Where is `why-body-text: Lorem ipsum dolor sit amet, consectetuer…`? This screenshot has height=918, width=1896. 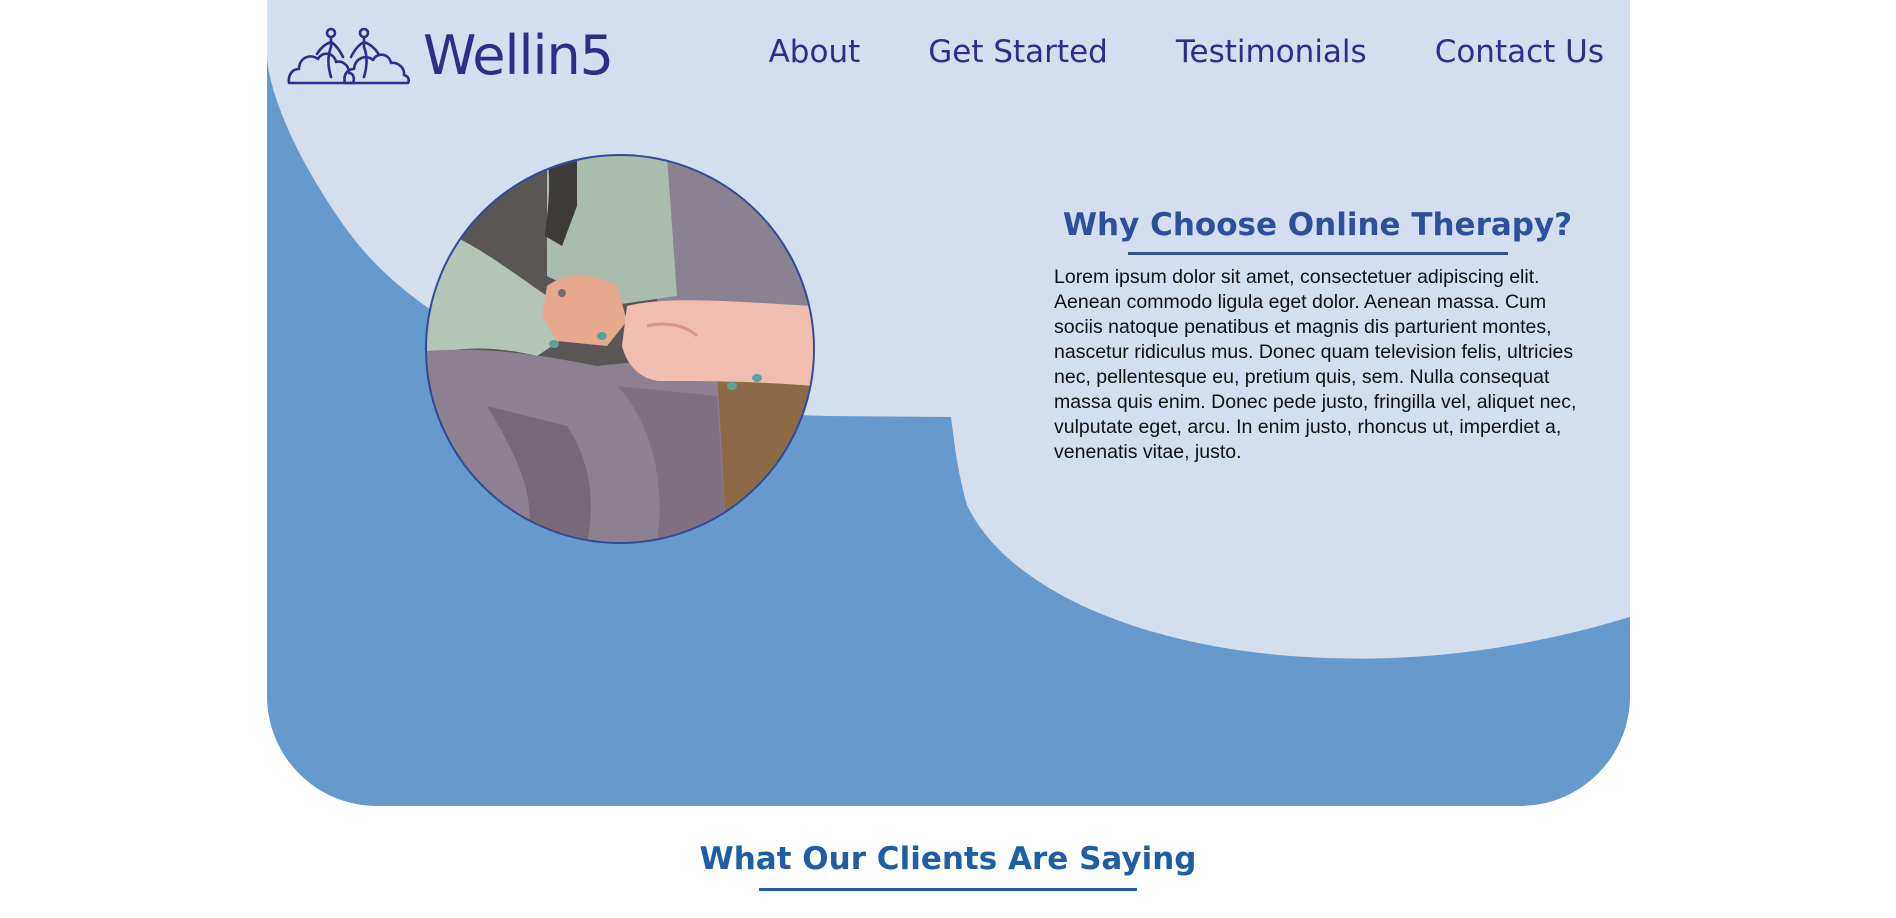 why-body-text: Lorem ipsum dolor sit amet, consectetuer… is located at coordinates (1315, 364).